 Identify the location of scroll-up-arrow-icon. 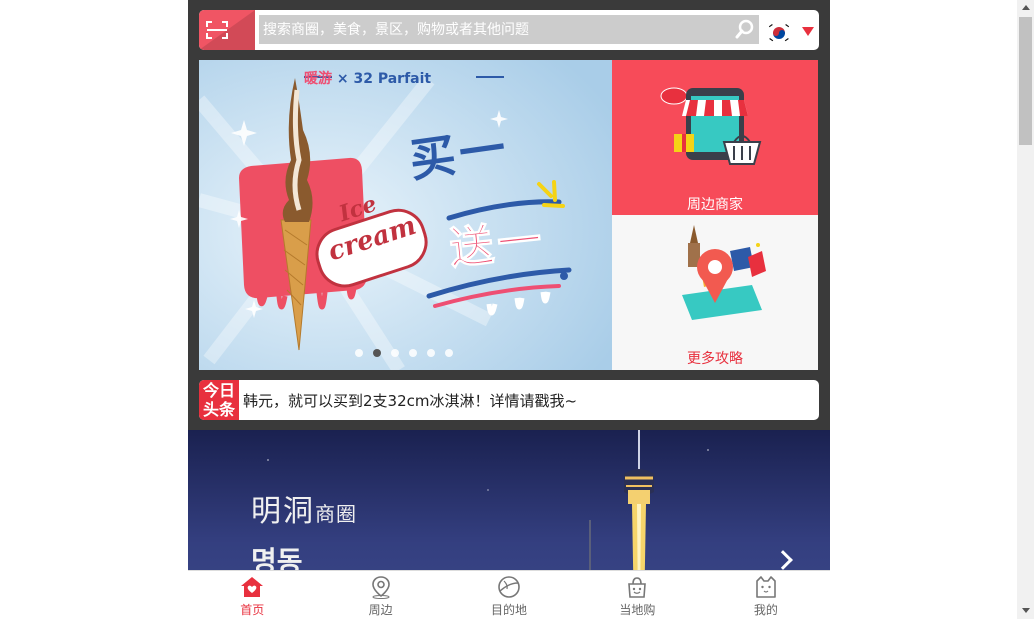
(1026, 7).